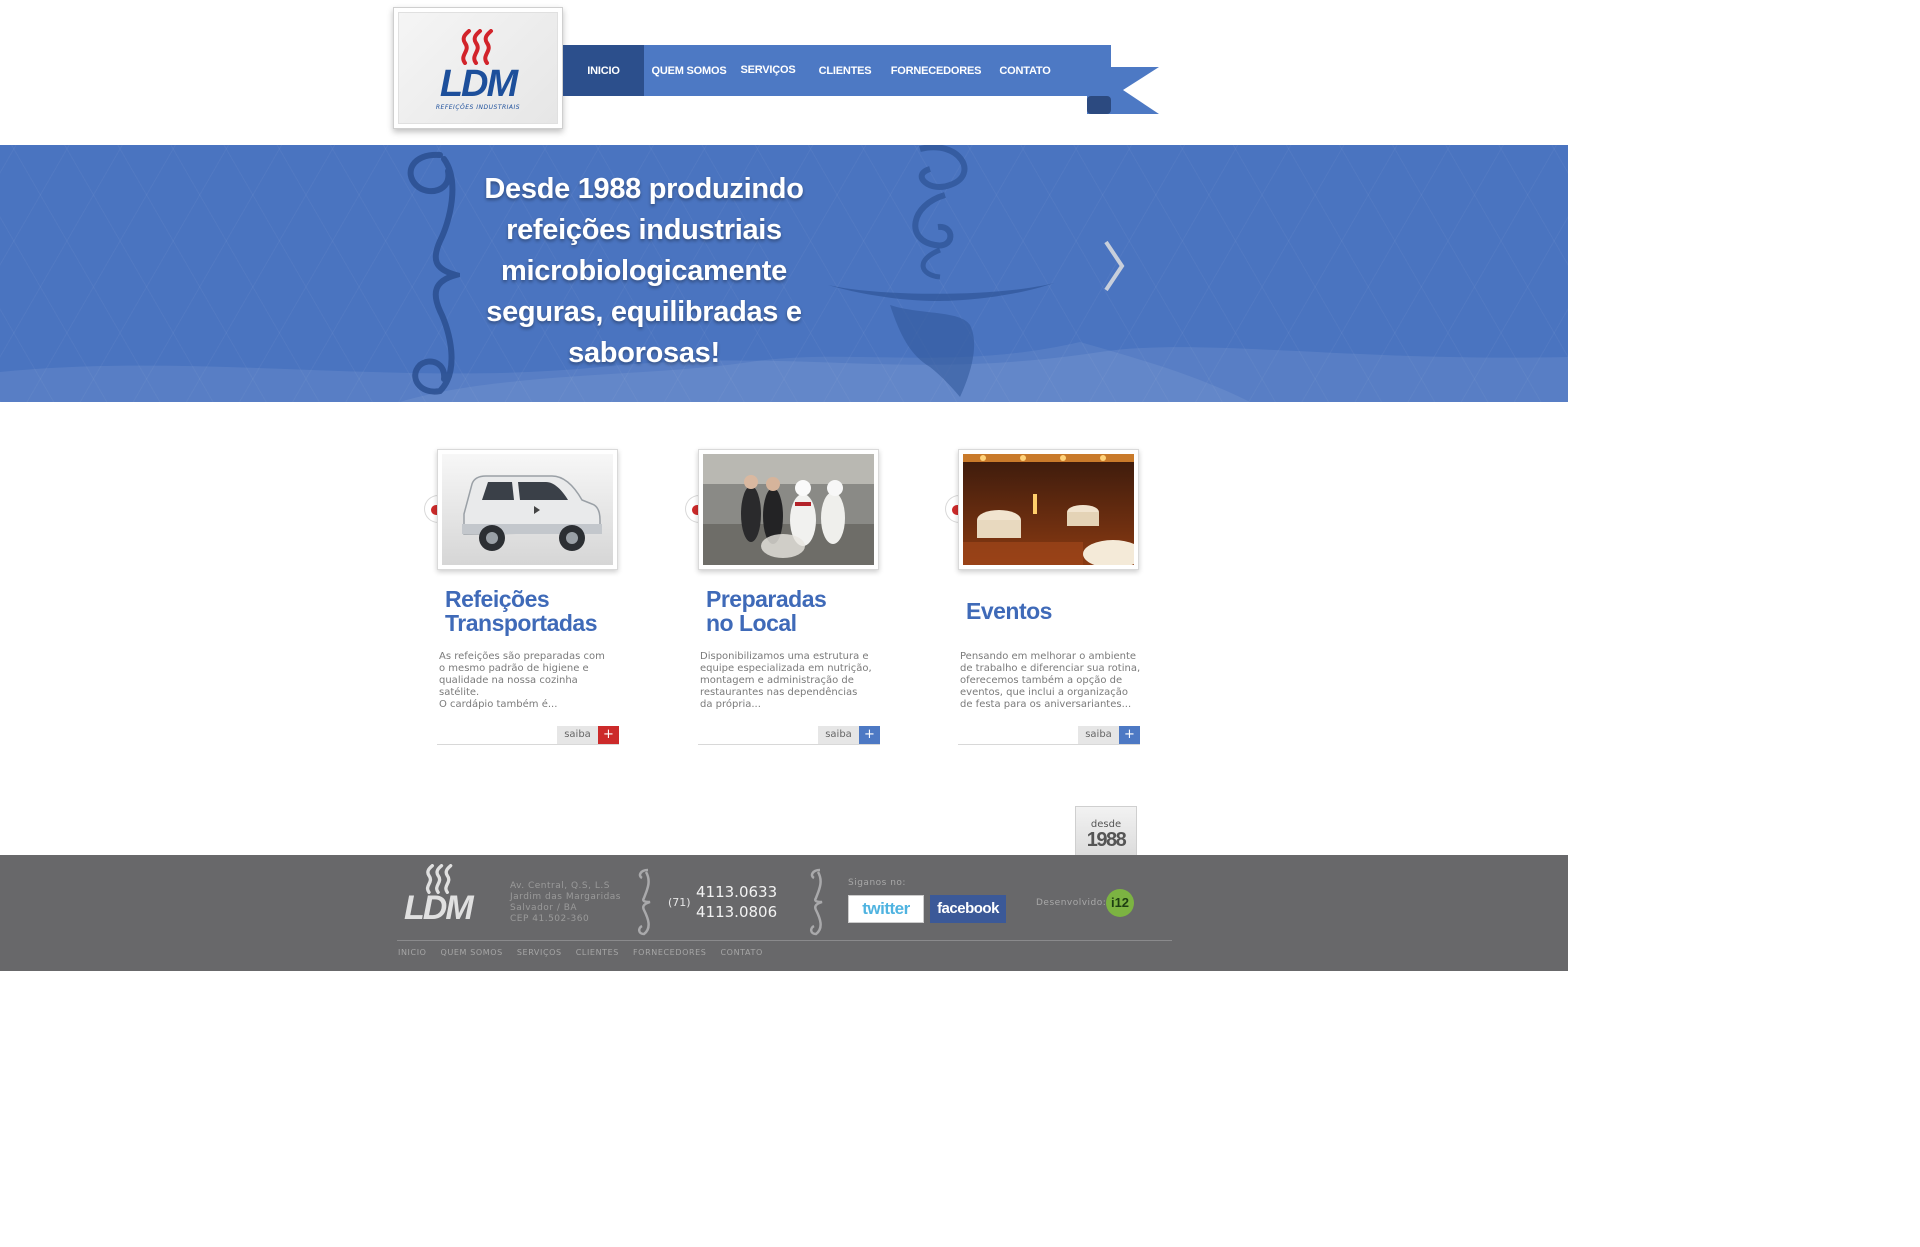 The image size is (1920, 1247). Describe the element at coordinates (560, 886) in the screenshot. I see `address-line: Av. Central, Q.S, L.S` at that location.